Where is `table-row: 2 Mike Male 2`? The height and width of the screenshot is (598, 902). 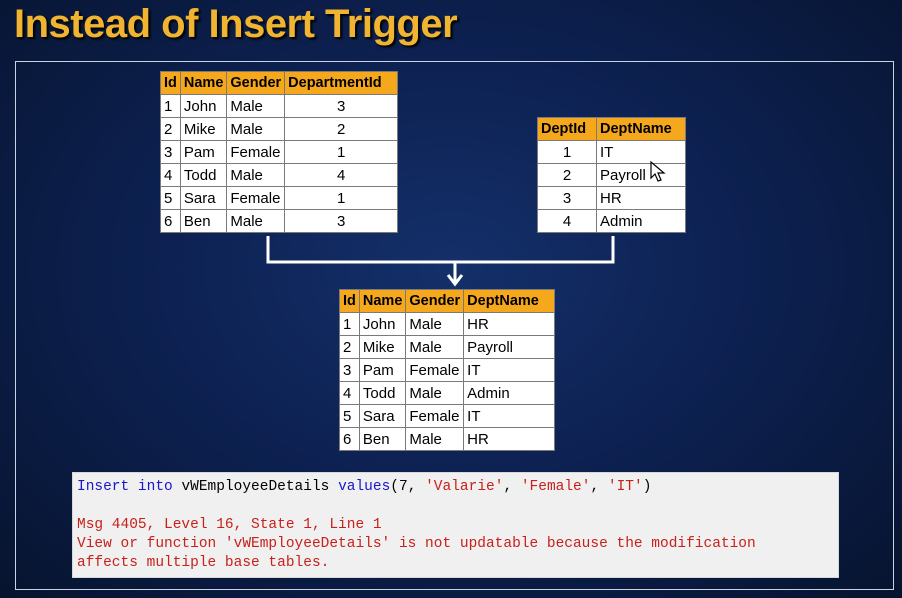 table-row: 2 Mike Male 2 is located at coordinates (279, 129).